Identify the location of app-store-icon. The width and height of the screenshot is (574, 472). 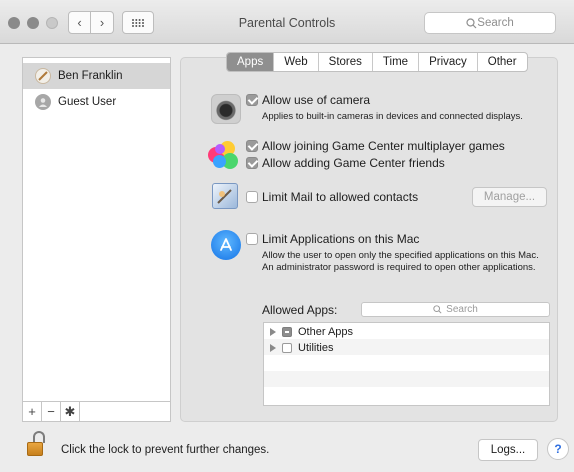
(226, 245).